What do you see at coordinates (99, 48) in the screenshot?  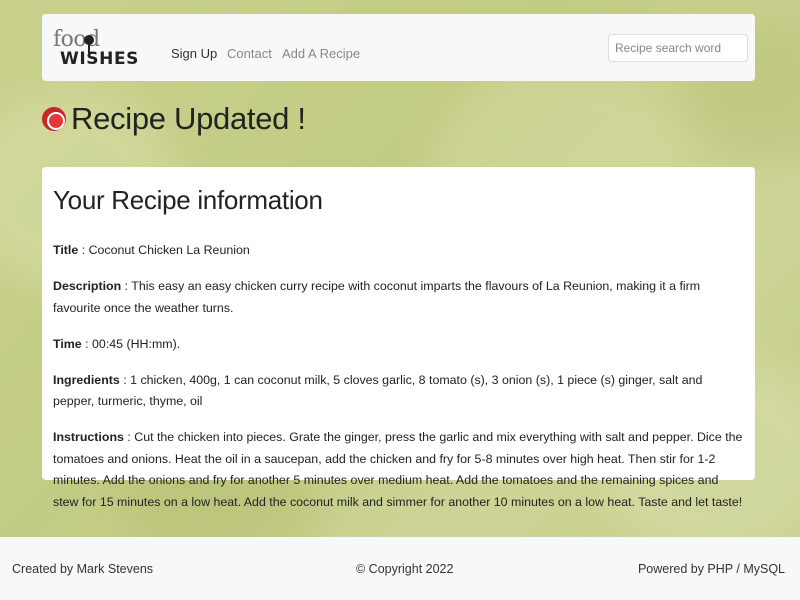 I see `logo: food WISHES` at bounding box center [99, 48].